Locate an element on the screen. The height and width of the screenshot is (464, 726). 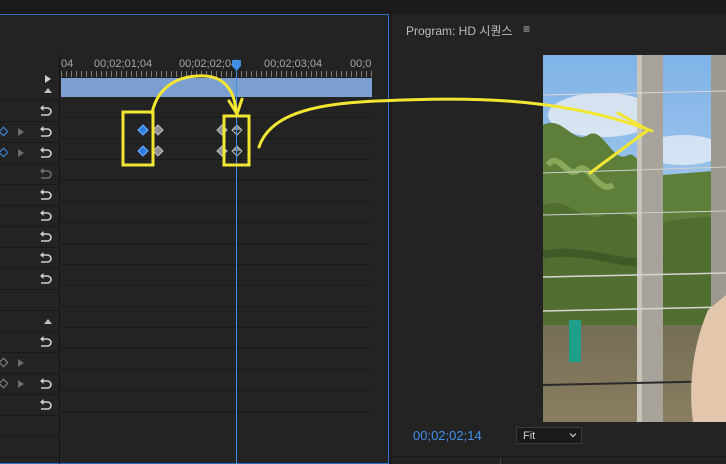
ruler-timecode: 00;0 is located at coordinates (361, 64).